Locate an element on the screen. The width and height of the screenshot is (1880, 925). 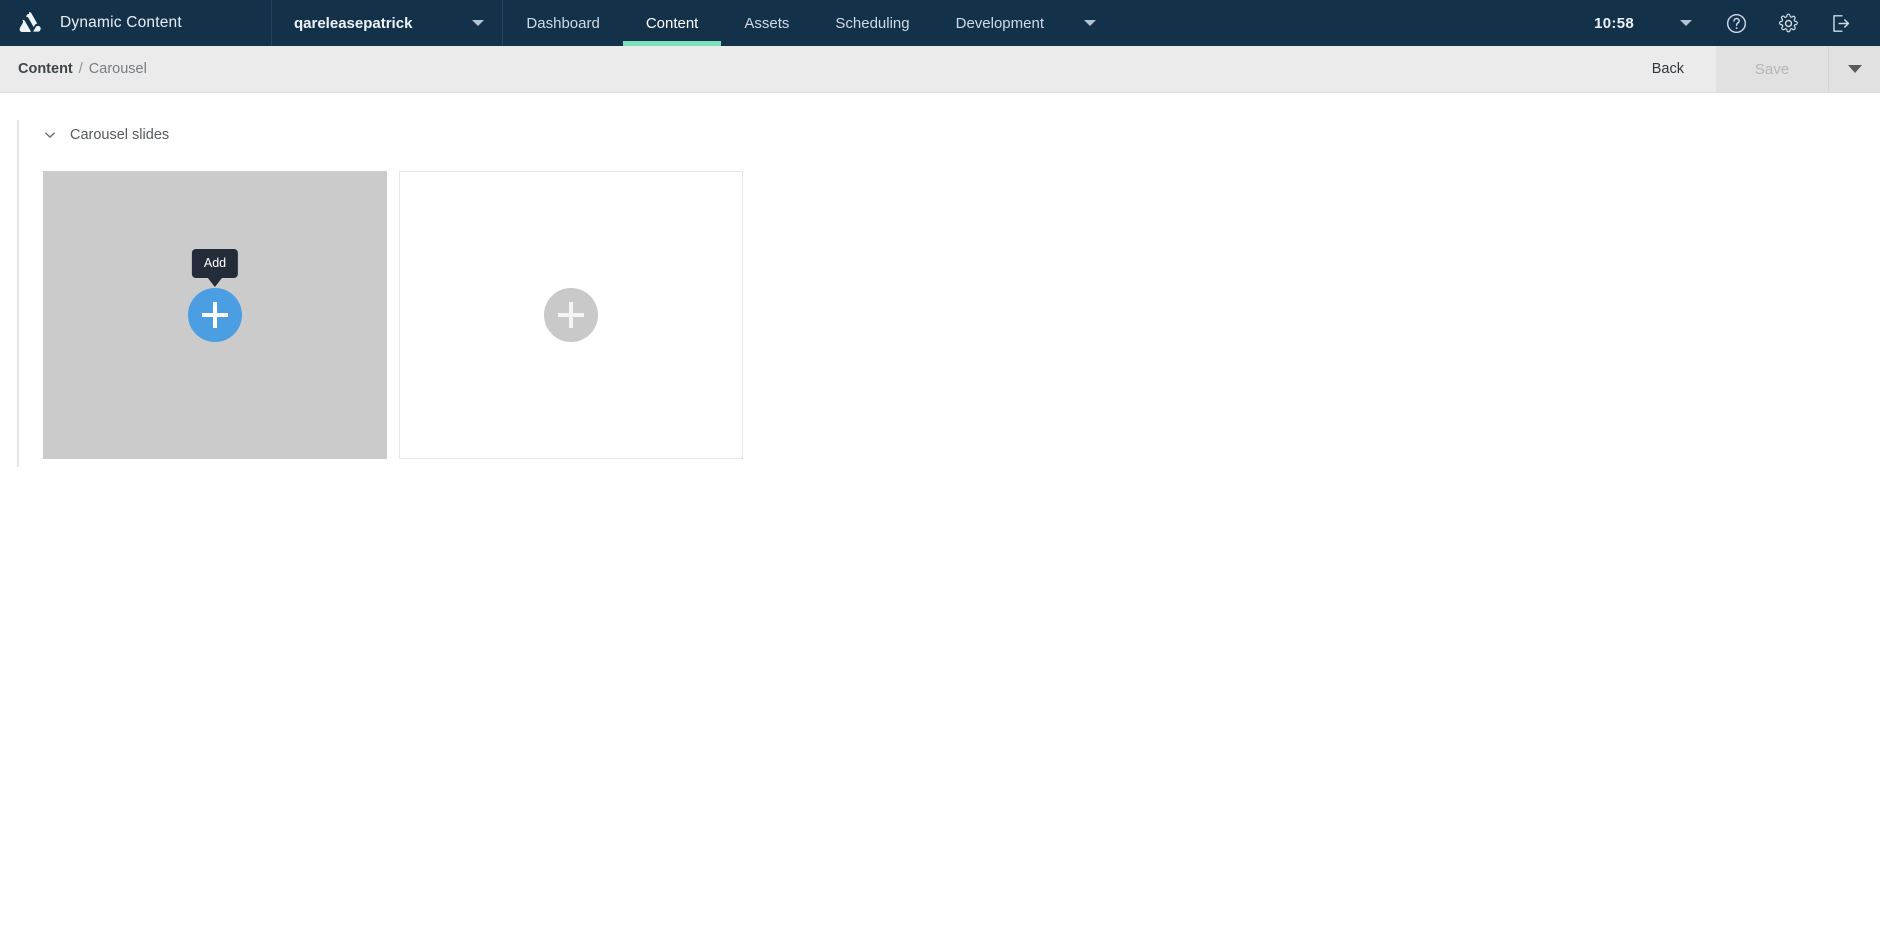
add-tooltip: Add is located at coordinates (215, 263).